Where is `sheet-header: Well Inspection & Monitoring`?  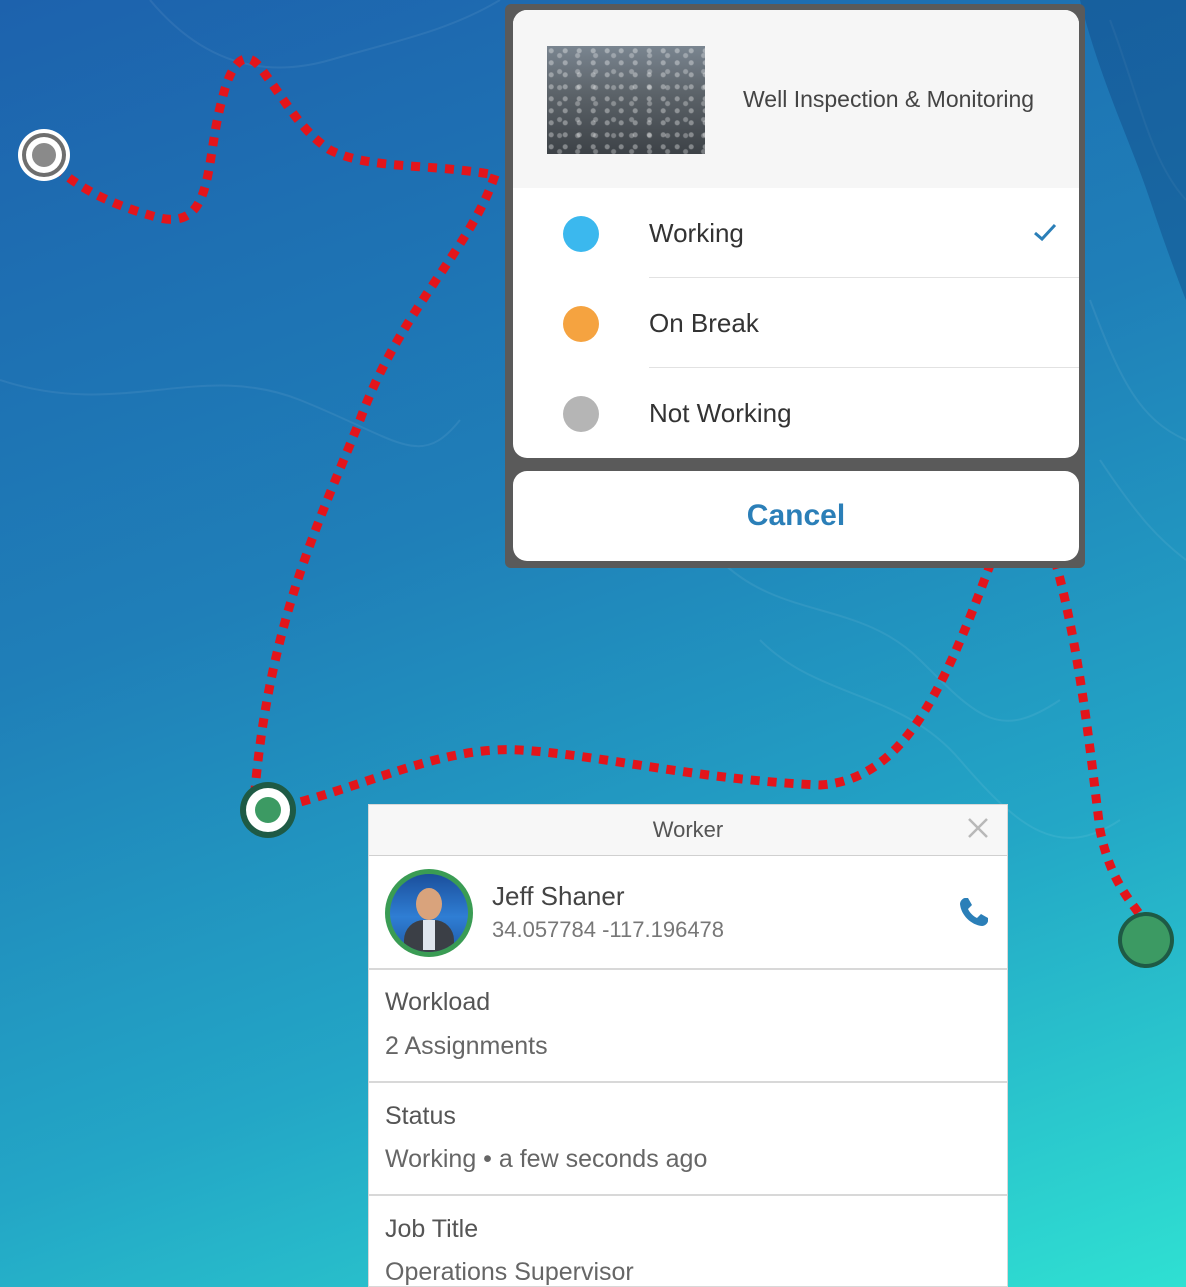
sheet-header: Well Inspection & Monitoring is located at coordinates (796, 99).